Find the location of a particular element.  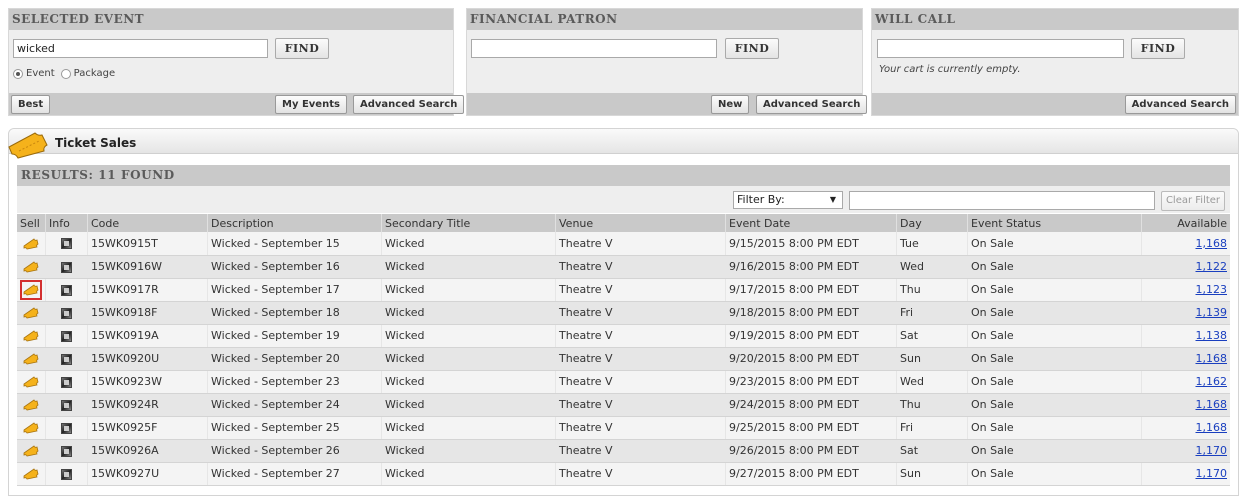

best-button: Best is located at coordinates (31, 104).